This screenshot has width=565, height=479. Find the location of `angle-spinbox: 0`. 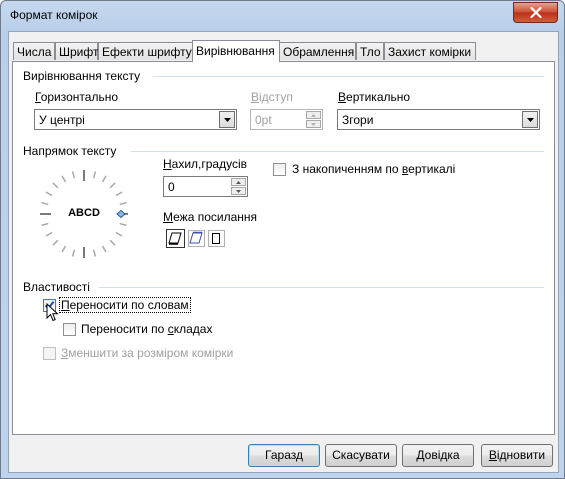

angle-spinbox: 0 is located at coordinates (205, 186).